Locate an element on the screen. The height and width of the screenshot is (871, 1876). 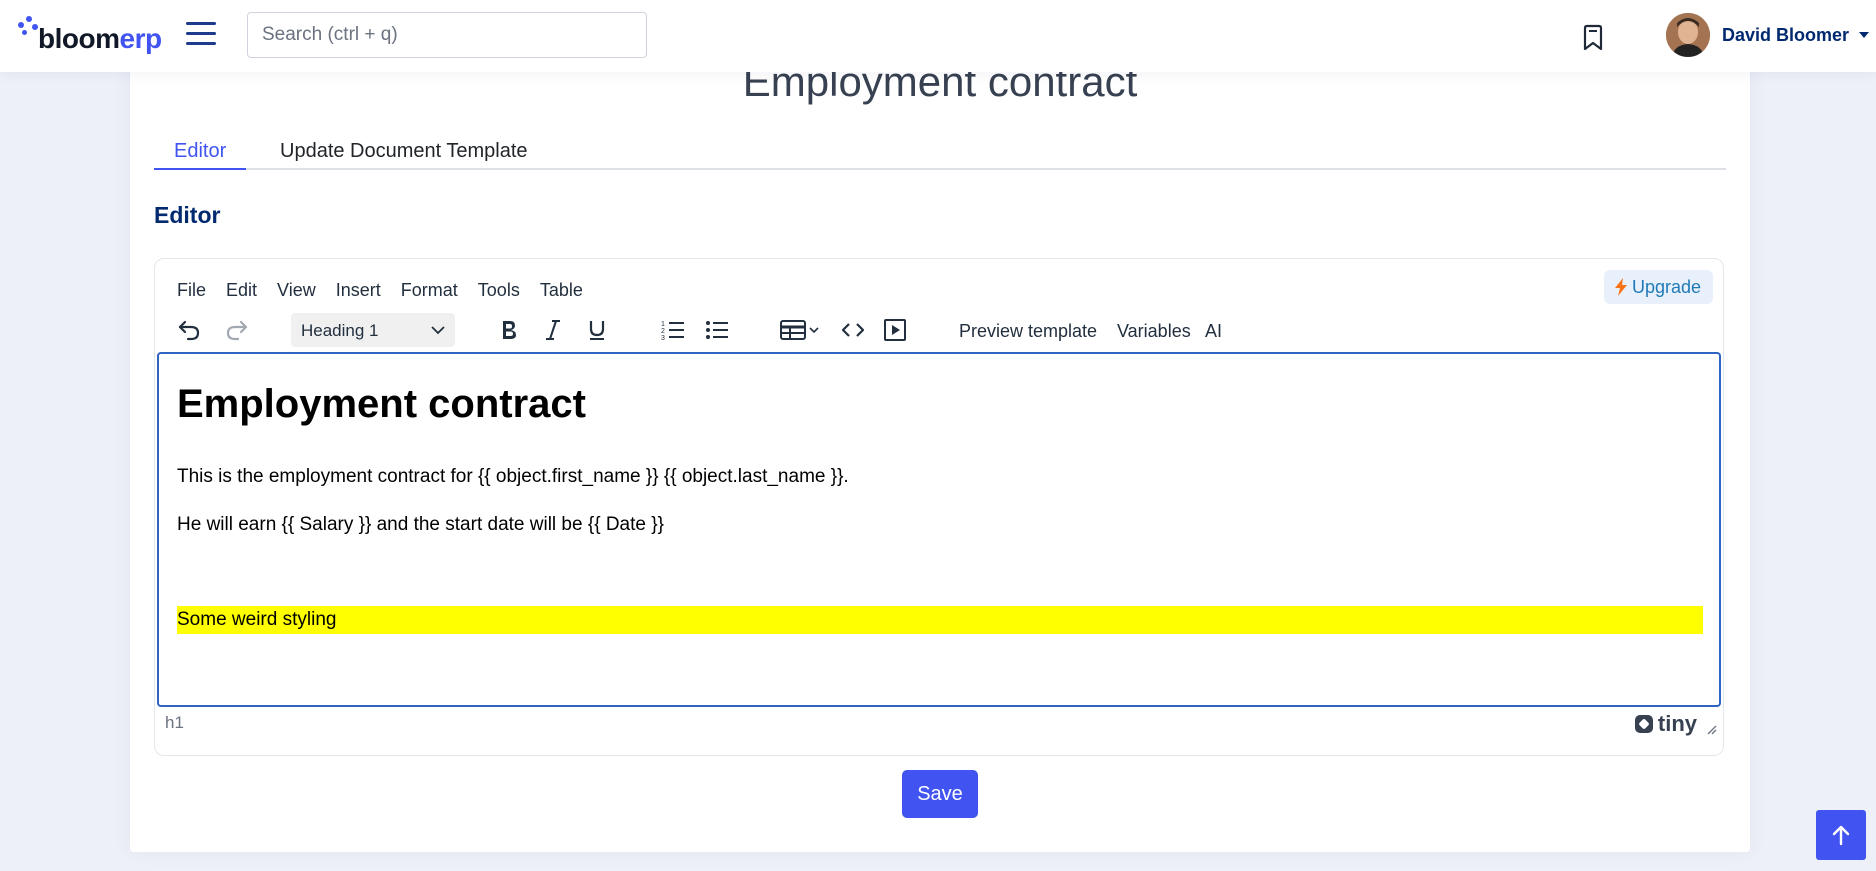
menu-table: Table is located at coordinates (561, 290).